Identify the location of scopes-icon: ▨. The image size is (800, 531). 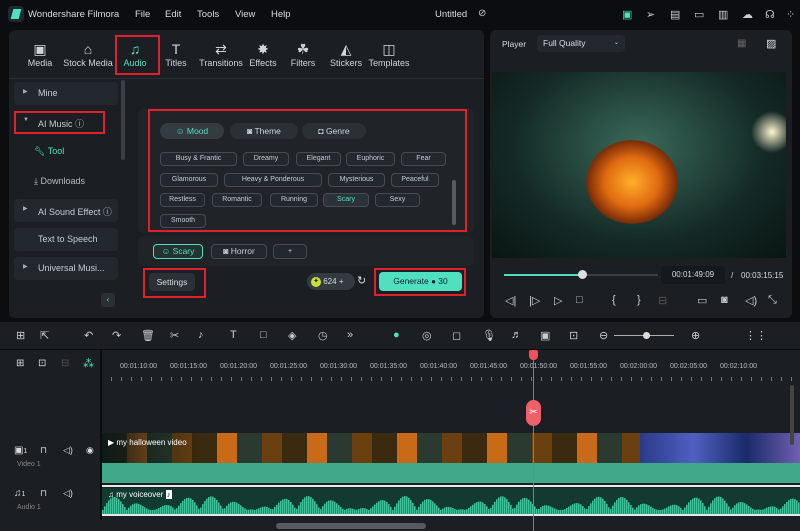
(771, 43).